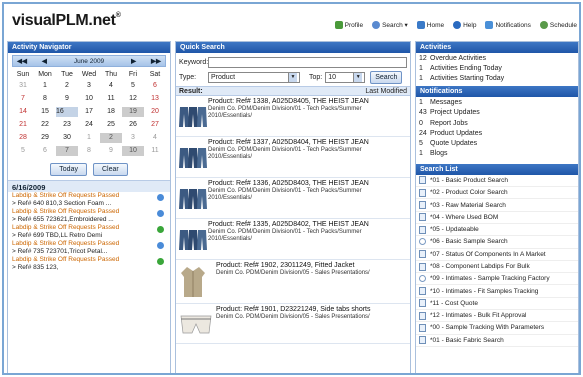  What do you see at coordinates (45, 99) in the screenshot?
I see `calendar-day: 8` at bounding box center [45, 99].